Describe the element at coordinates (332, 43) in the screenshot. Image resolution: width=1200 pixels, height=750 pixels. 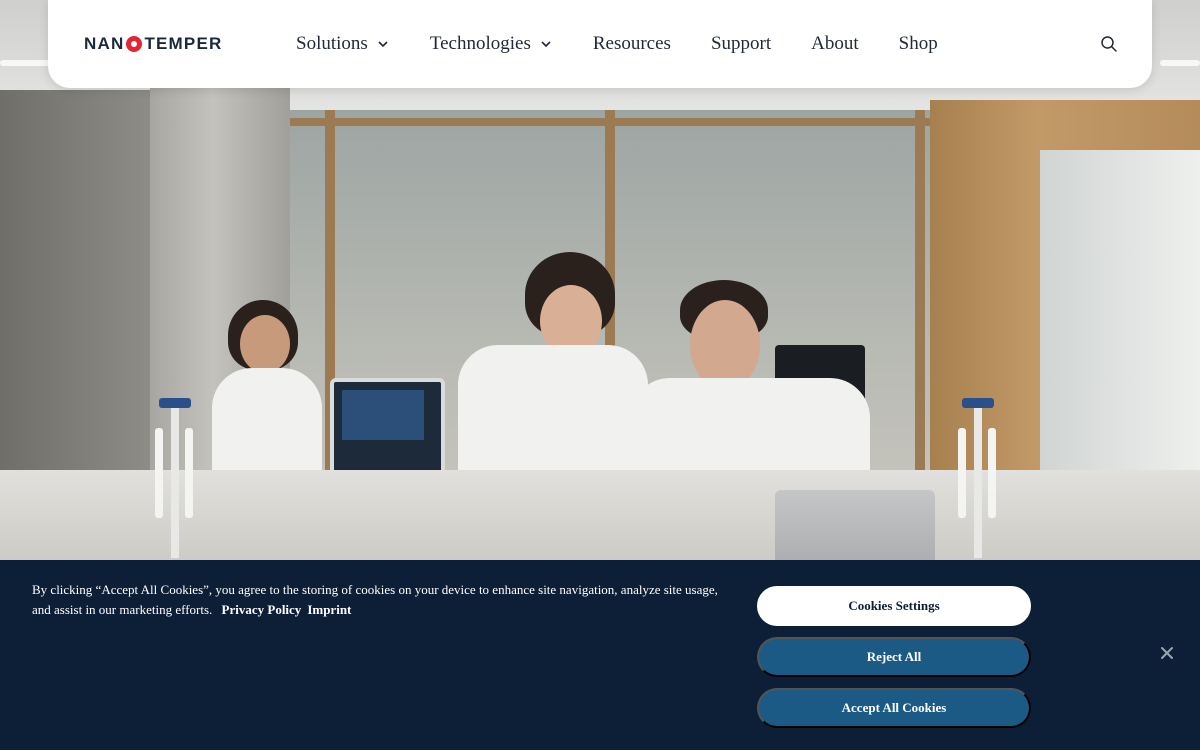
I see `nav-item-label: Solutions` at that location.